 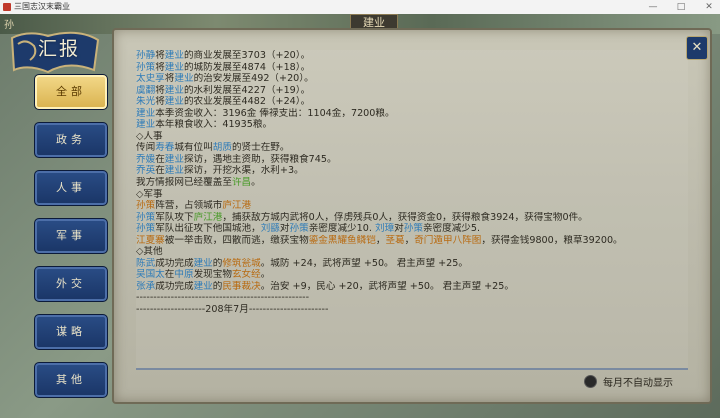 What do you see at coordinates (341, 229) in the screenshot?
I see `report-text: 亲密度减少10.` at bounding box center [341, 229].